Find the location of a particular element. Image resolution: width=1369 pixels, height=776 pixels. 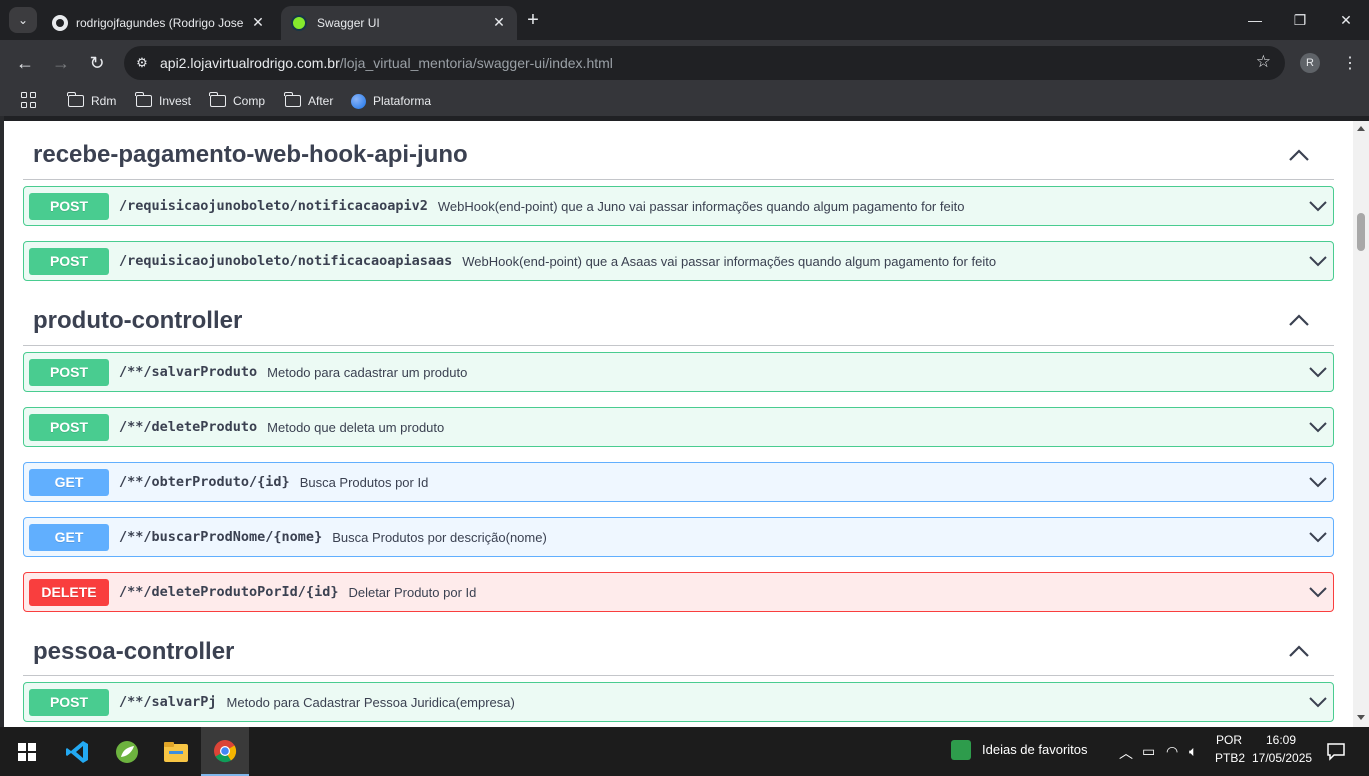

close-window-button: ✕ is located at coordinates (1346, 20).